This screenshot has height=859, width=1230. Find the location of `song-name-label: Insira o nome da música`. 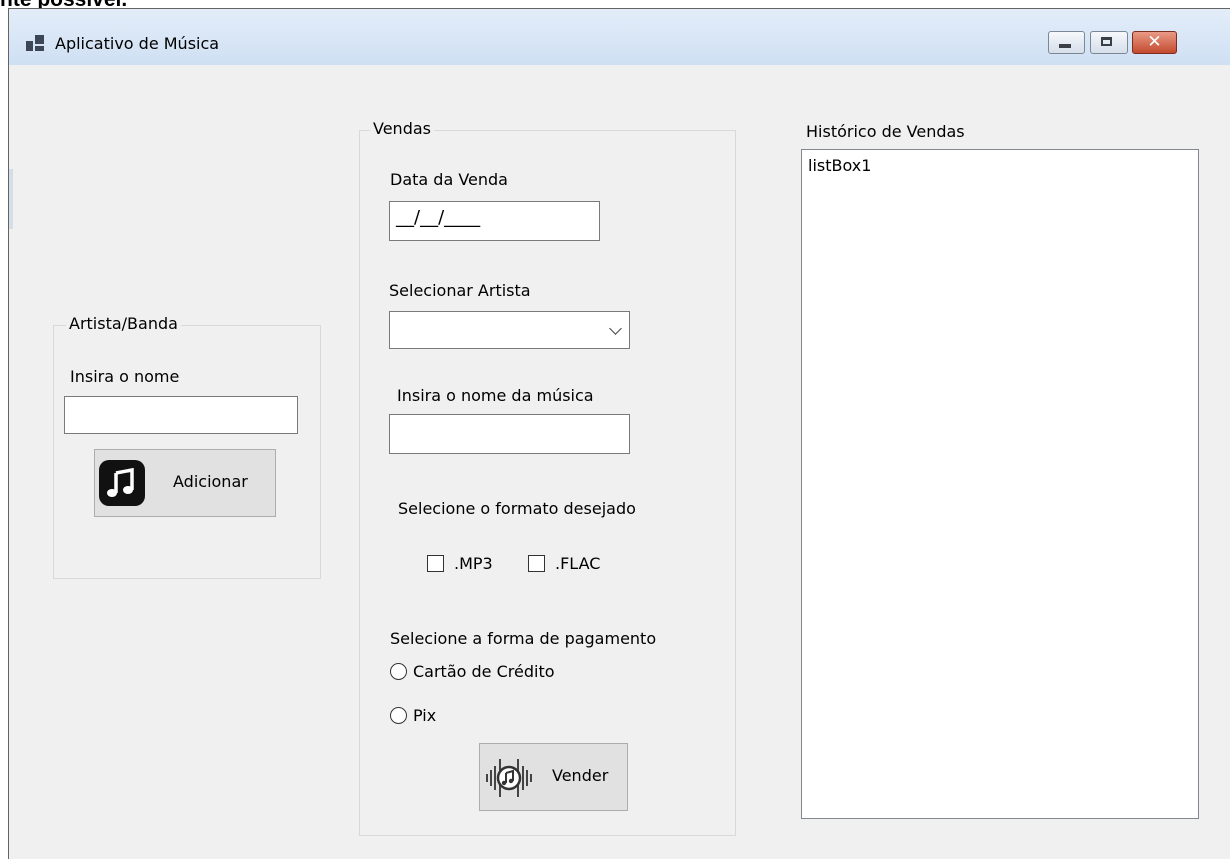

song-name-label: Insira o nome da música is located at coordinates (495, 395).